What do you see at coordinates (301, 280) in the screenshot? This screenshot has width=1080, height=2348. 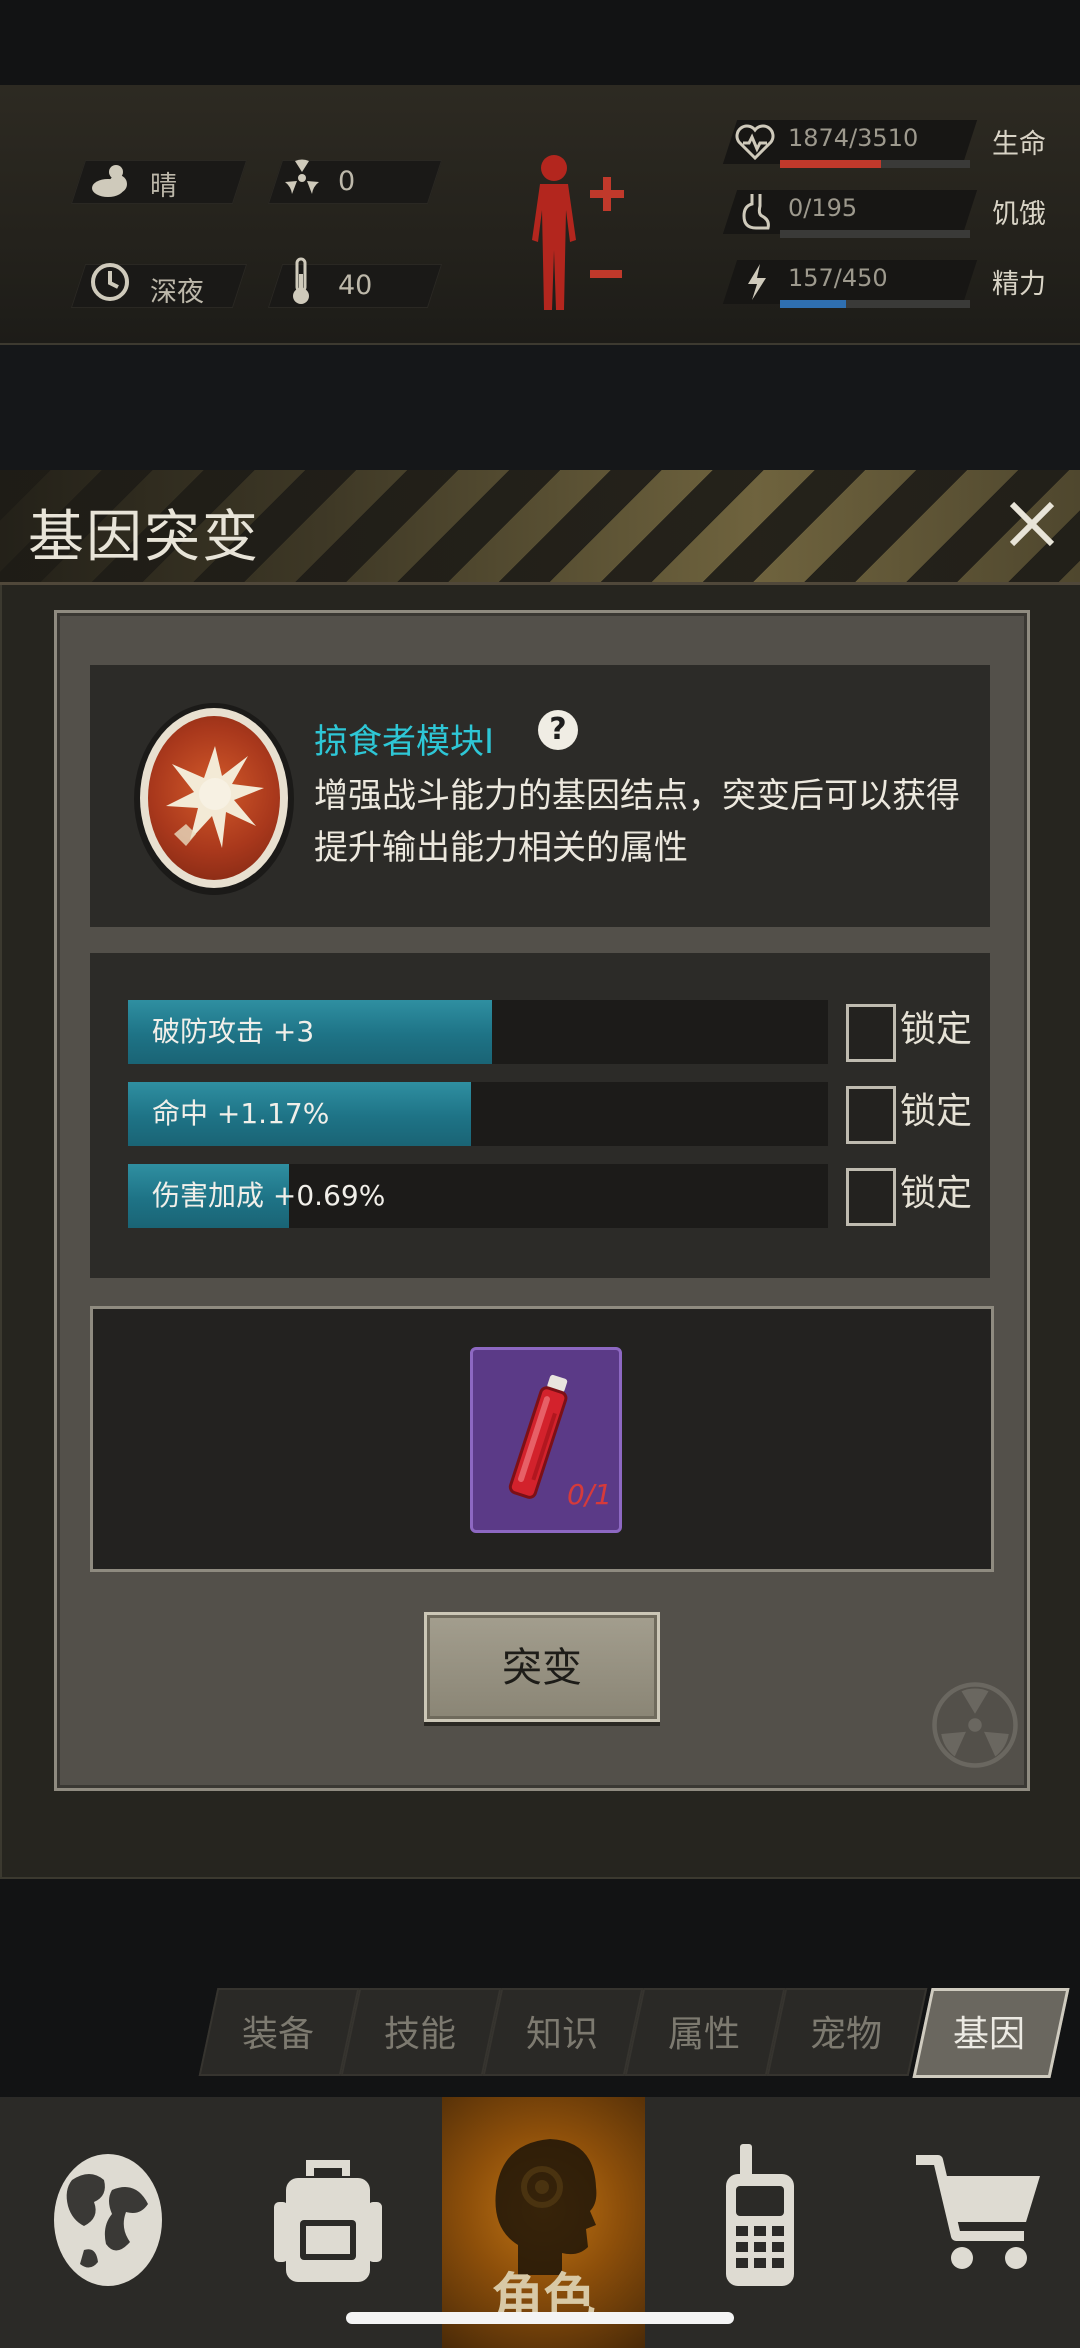 I see `thermometer-icon` at bounding box center [301, 280].